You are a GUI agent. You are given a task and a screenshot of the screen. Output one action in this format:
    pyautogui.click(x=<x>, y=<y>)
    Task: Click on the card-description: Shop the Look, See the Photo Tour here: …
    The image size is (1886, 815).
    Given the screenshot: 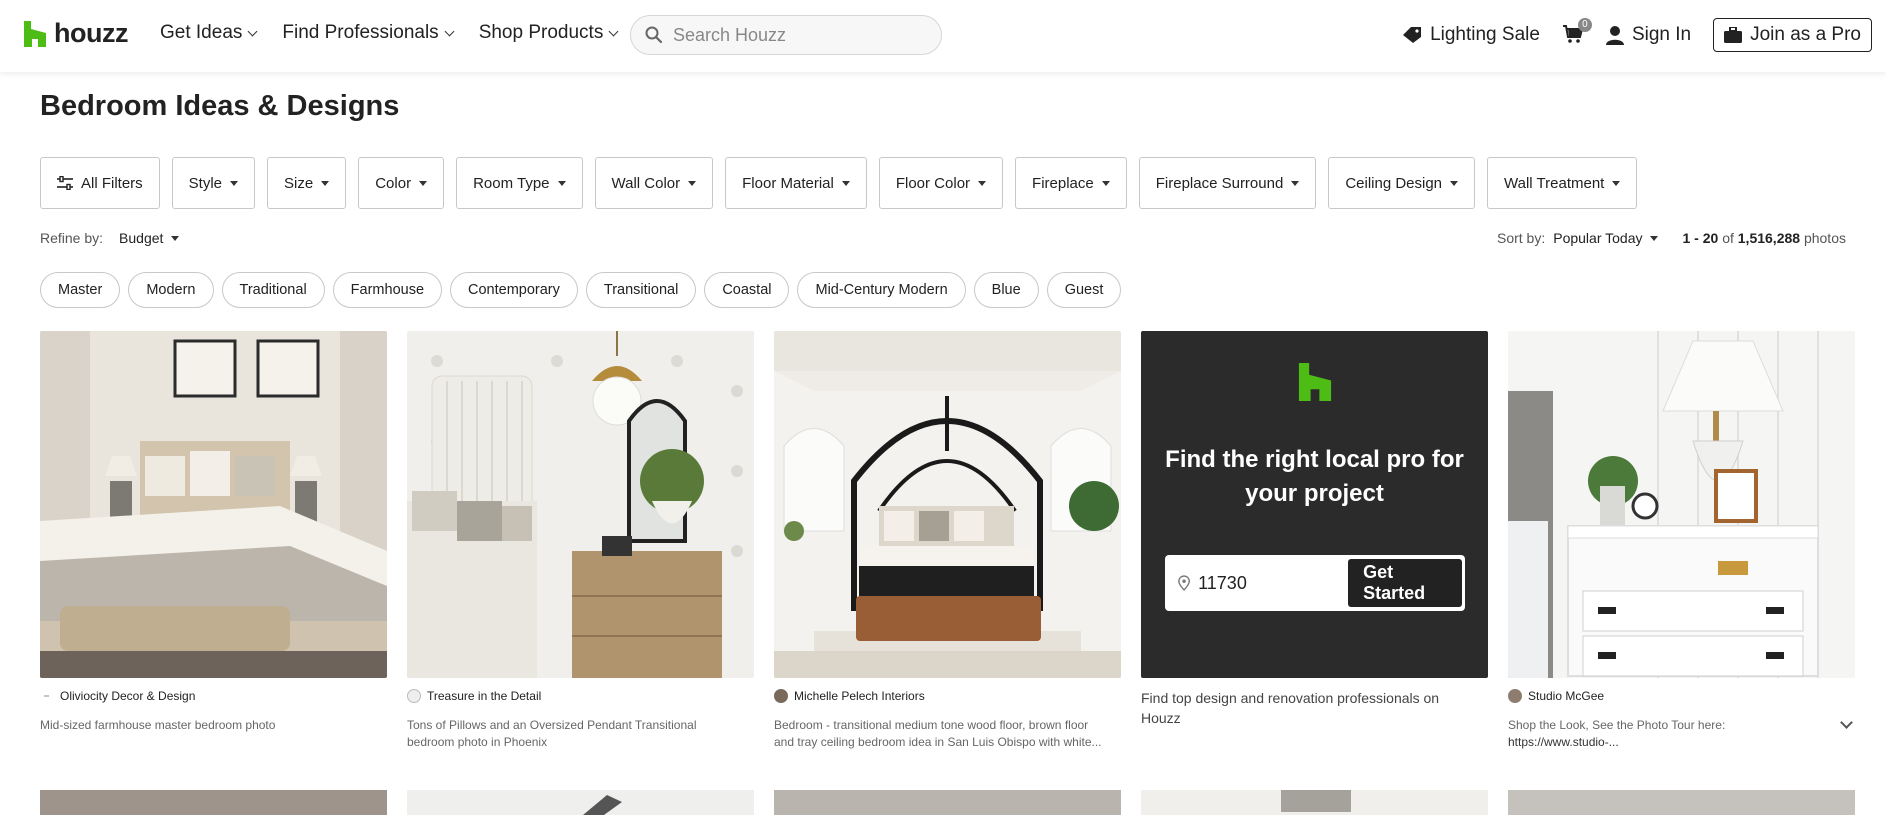 What is the action you would take?
    pyautogui.click(x=1673, y=734)
    